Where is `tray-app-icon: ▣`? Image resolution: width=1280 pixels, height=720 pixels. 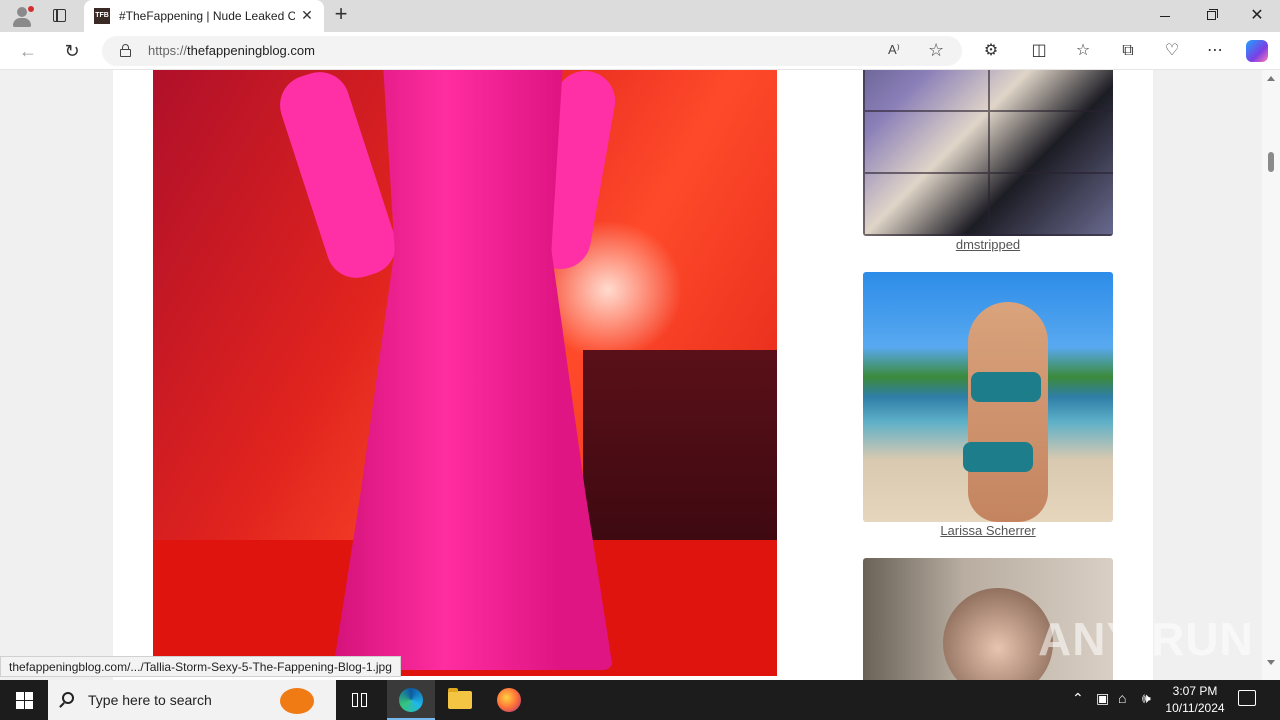
tray-app-icon: ▣ is located at coordinates (1102, 698).